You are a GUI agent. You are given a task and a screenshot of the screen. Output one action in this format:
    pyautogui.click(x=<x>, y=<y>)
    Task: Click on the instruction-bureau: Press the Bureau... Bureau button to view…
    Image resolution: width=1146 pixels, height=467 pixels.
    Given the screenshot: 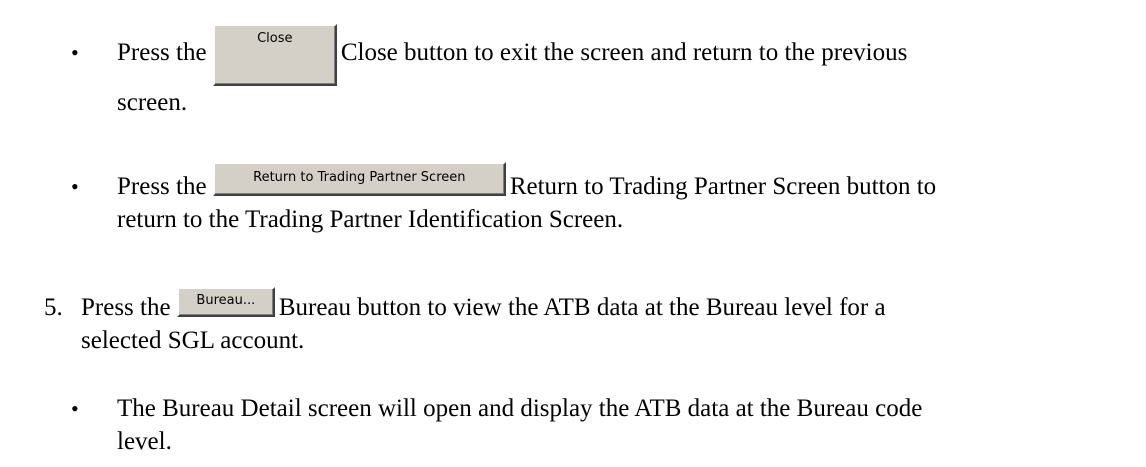 What is the action you would take?
    pyautogui.click(x=483, y=322)
    